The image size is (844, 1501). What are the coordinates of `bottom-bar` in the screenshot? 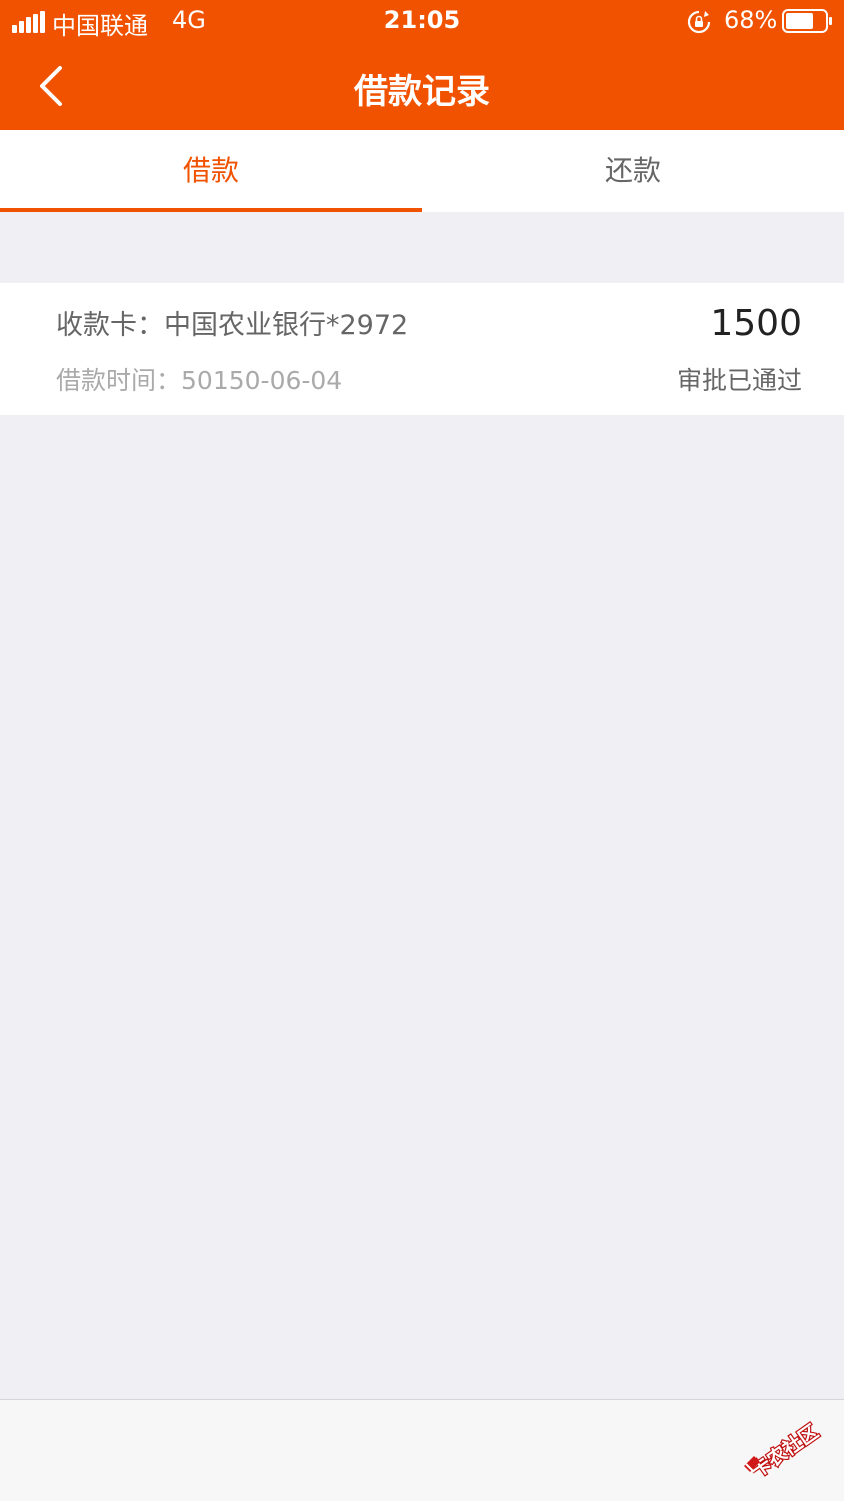 It's located at (422, 1450).